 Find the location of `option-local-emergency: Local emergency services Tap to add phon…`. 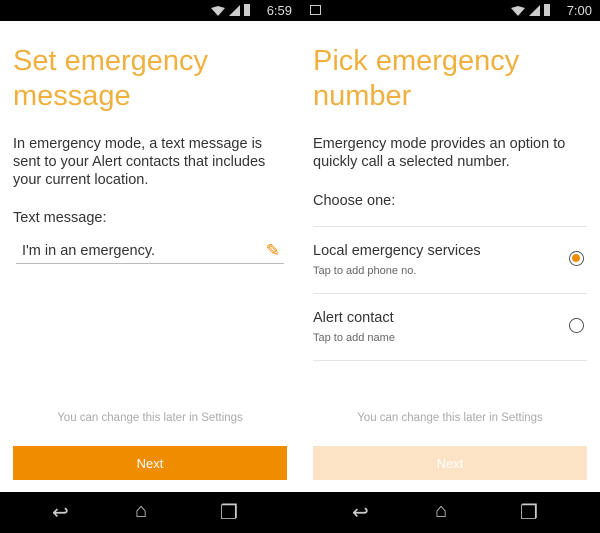

option-local-emergency: Local emergency services Tap to add phon… is located at coordinates (450, 273).